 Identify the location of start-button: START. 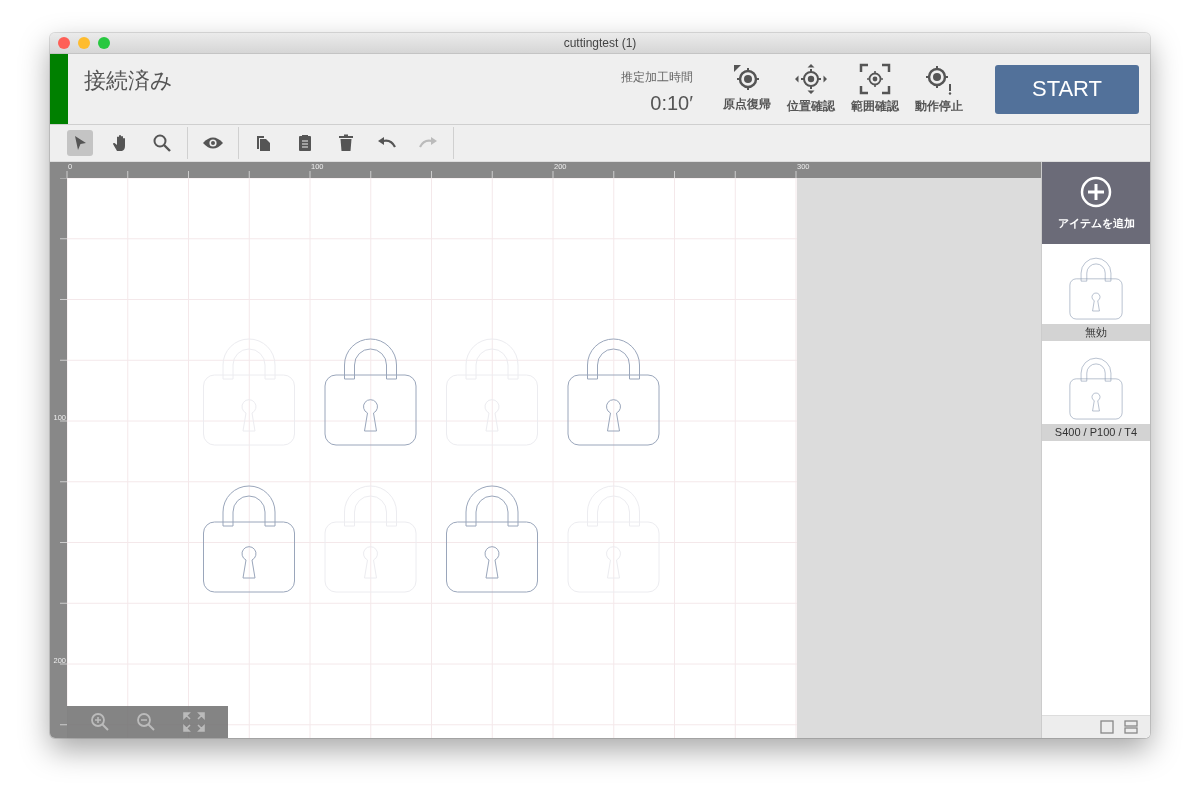
(1067, 89).